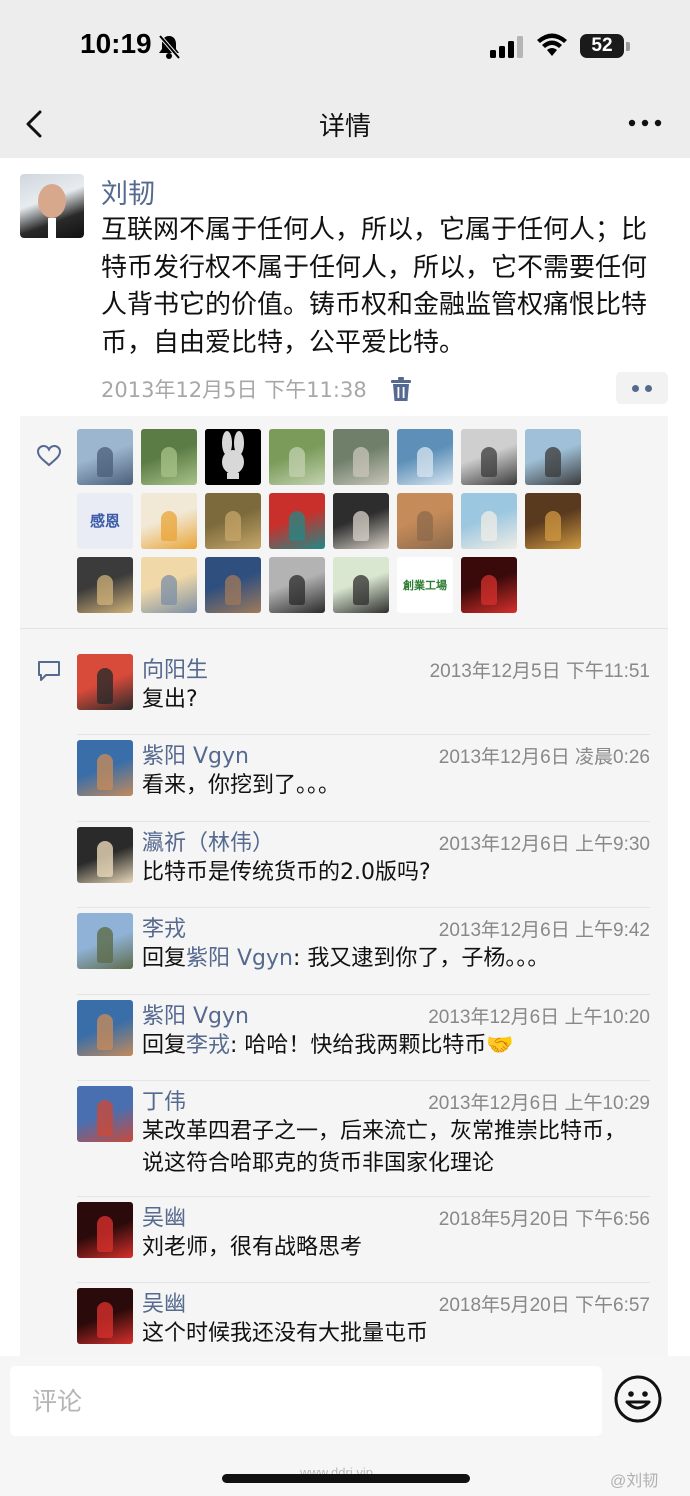 Image resolution: width=690 pixels, height=1496 pixels. I want to click on liker-avatar: 創業工場, so click(425, 585).